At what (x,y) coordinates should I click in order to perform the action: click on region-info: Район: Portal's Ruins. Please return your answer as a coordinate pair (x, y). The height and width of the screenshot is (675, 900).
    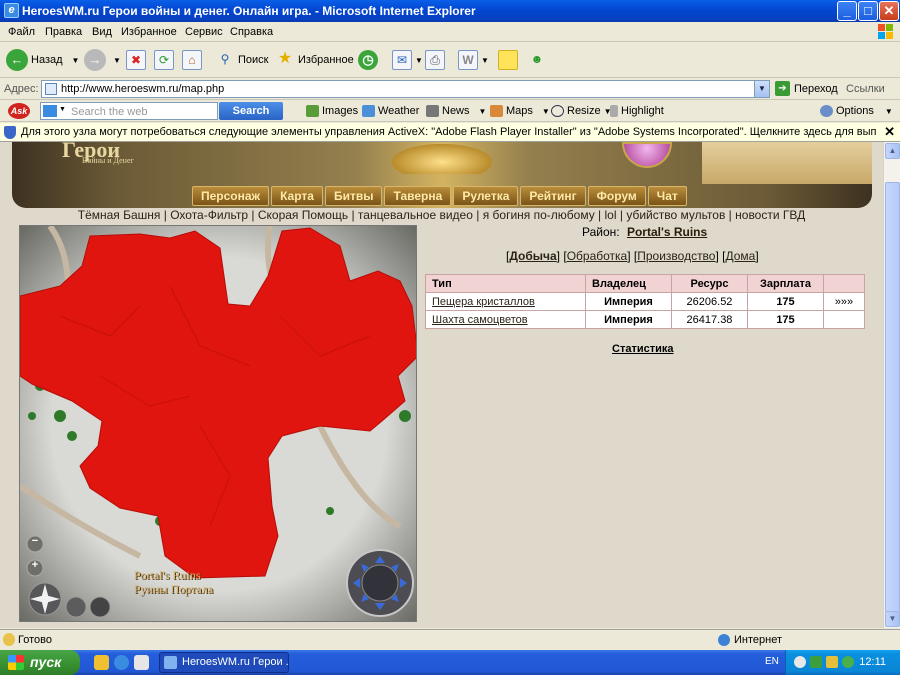
    Looking at the image, I should click on (644, 232).